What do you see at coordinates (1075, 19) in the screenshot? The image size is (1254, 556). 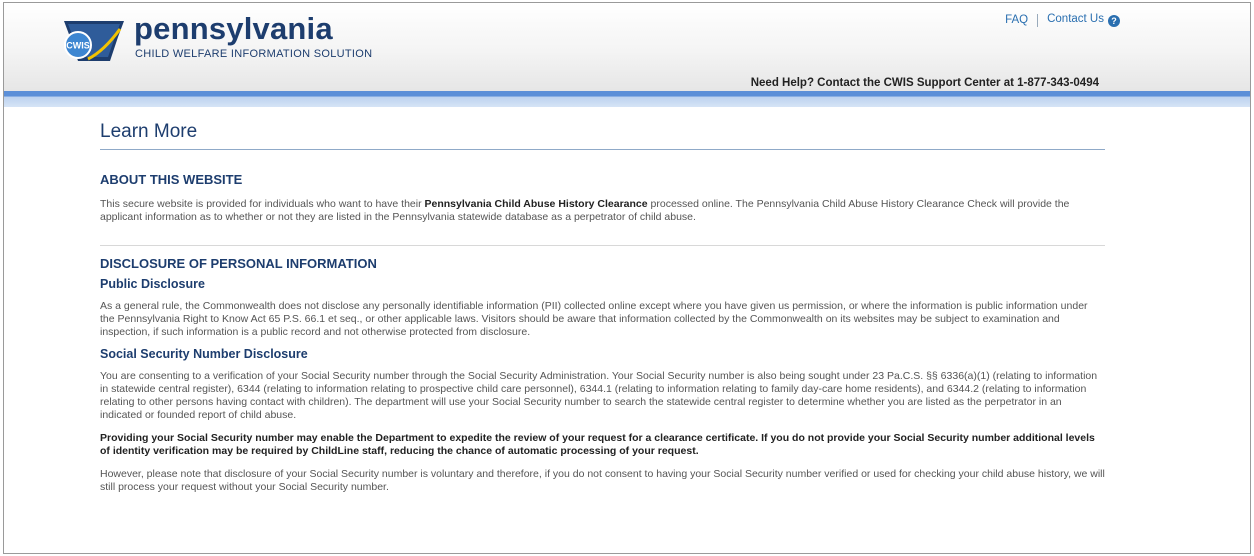 I see `contact-us-label: Contact Us` at bounding box center [1075, 19].